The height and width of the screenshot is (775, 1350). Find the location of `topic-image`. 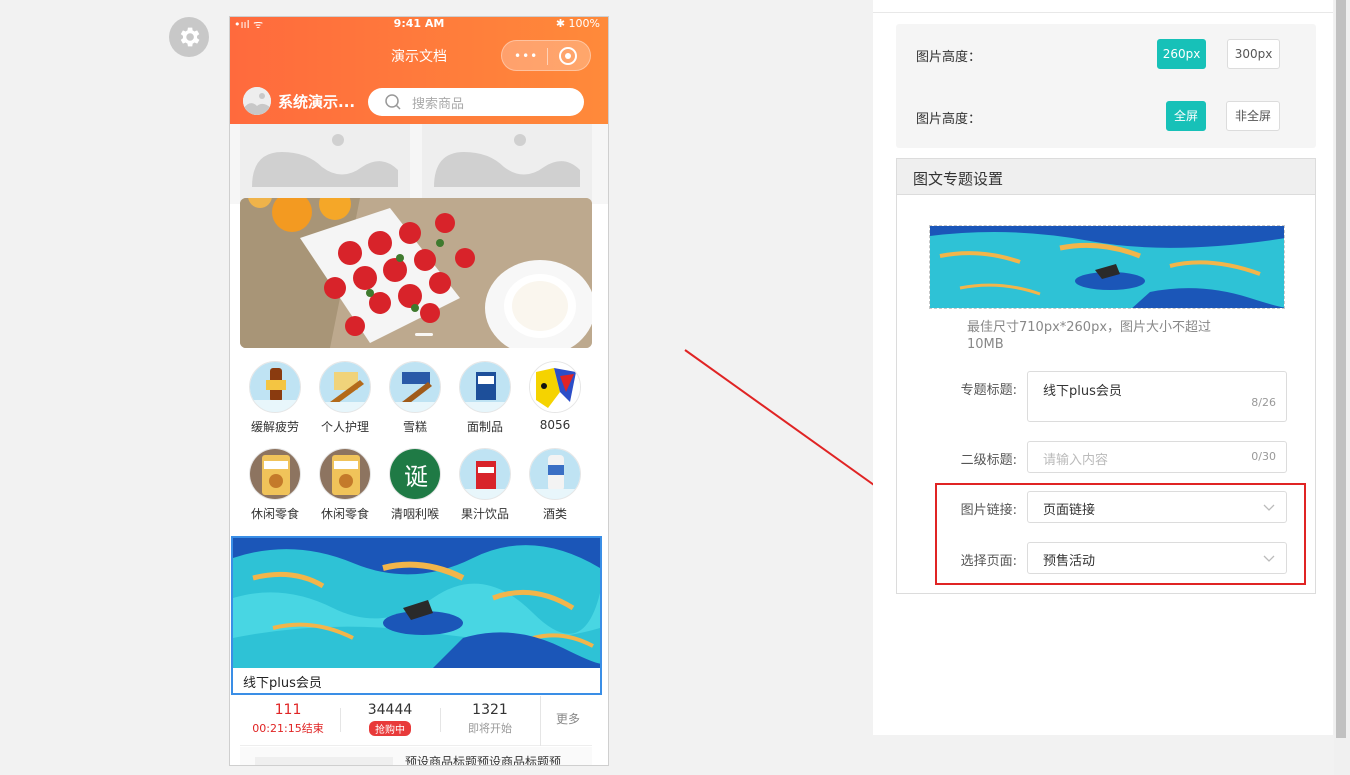

topic-image is located at coordinates (416, 603).